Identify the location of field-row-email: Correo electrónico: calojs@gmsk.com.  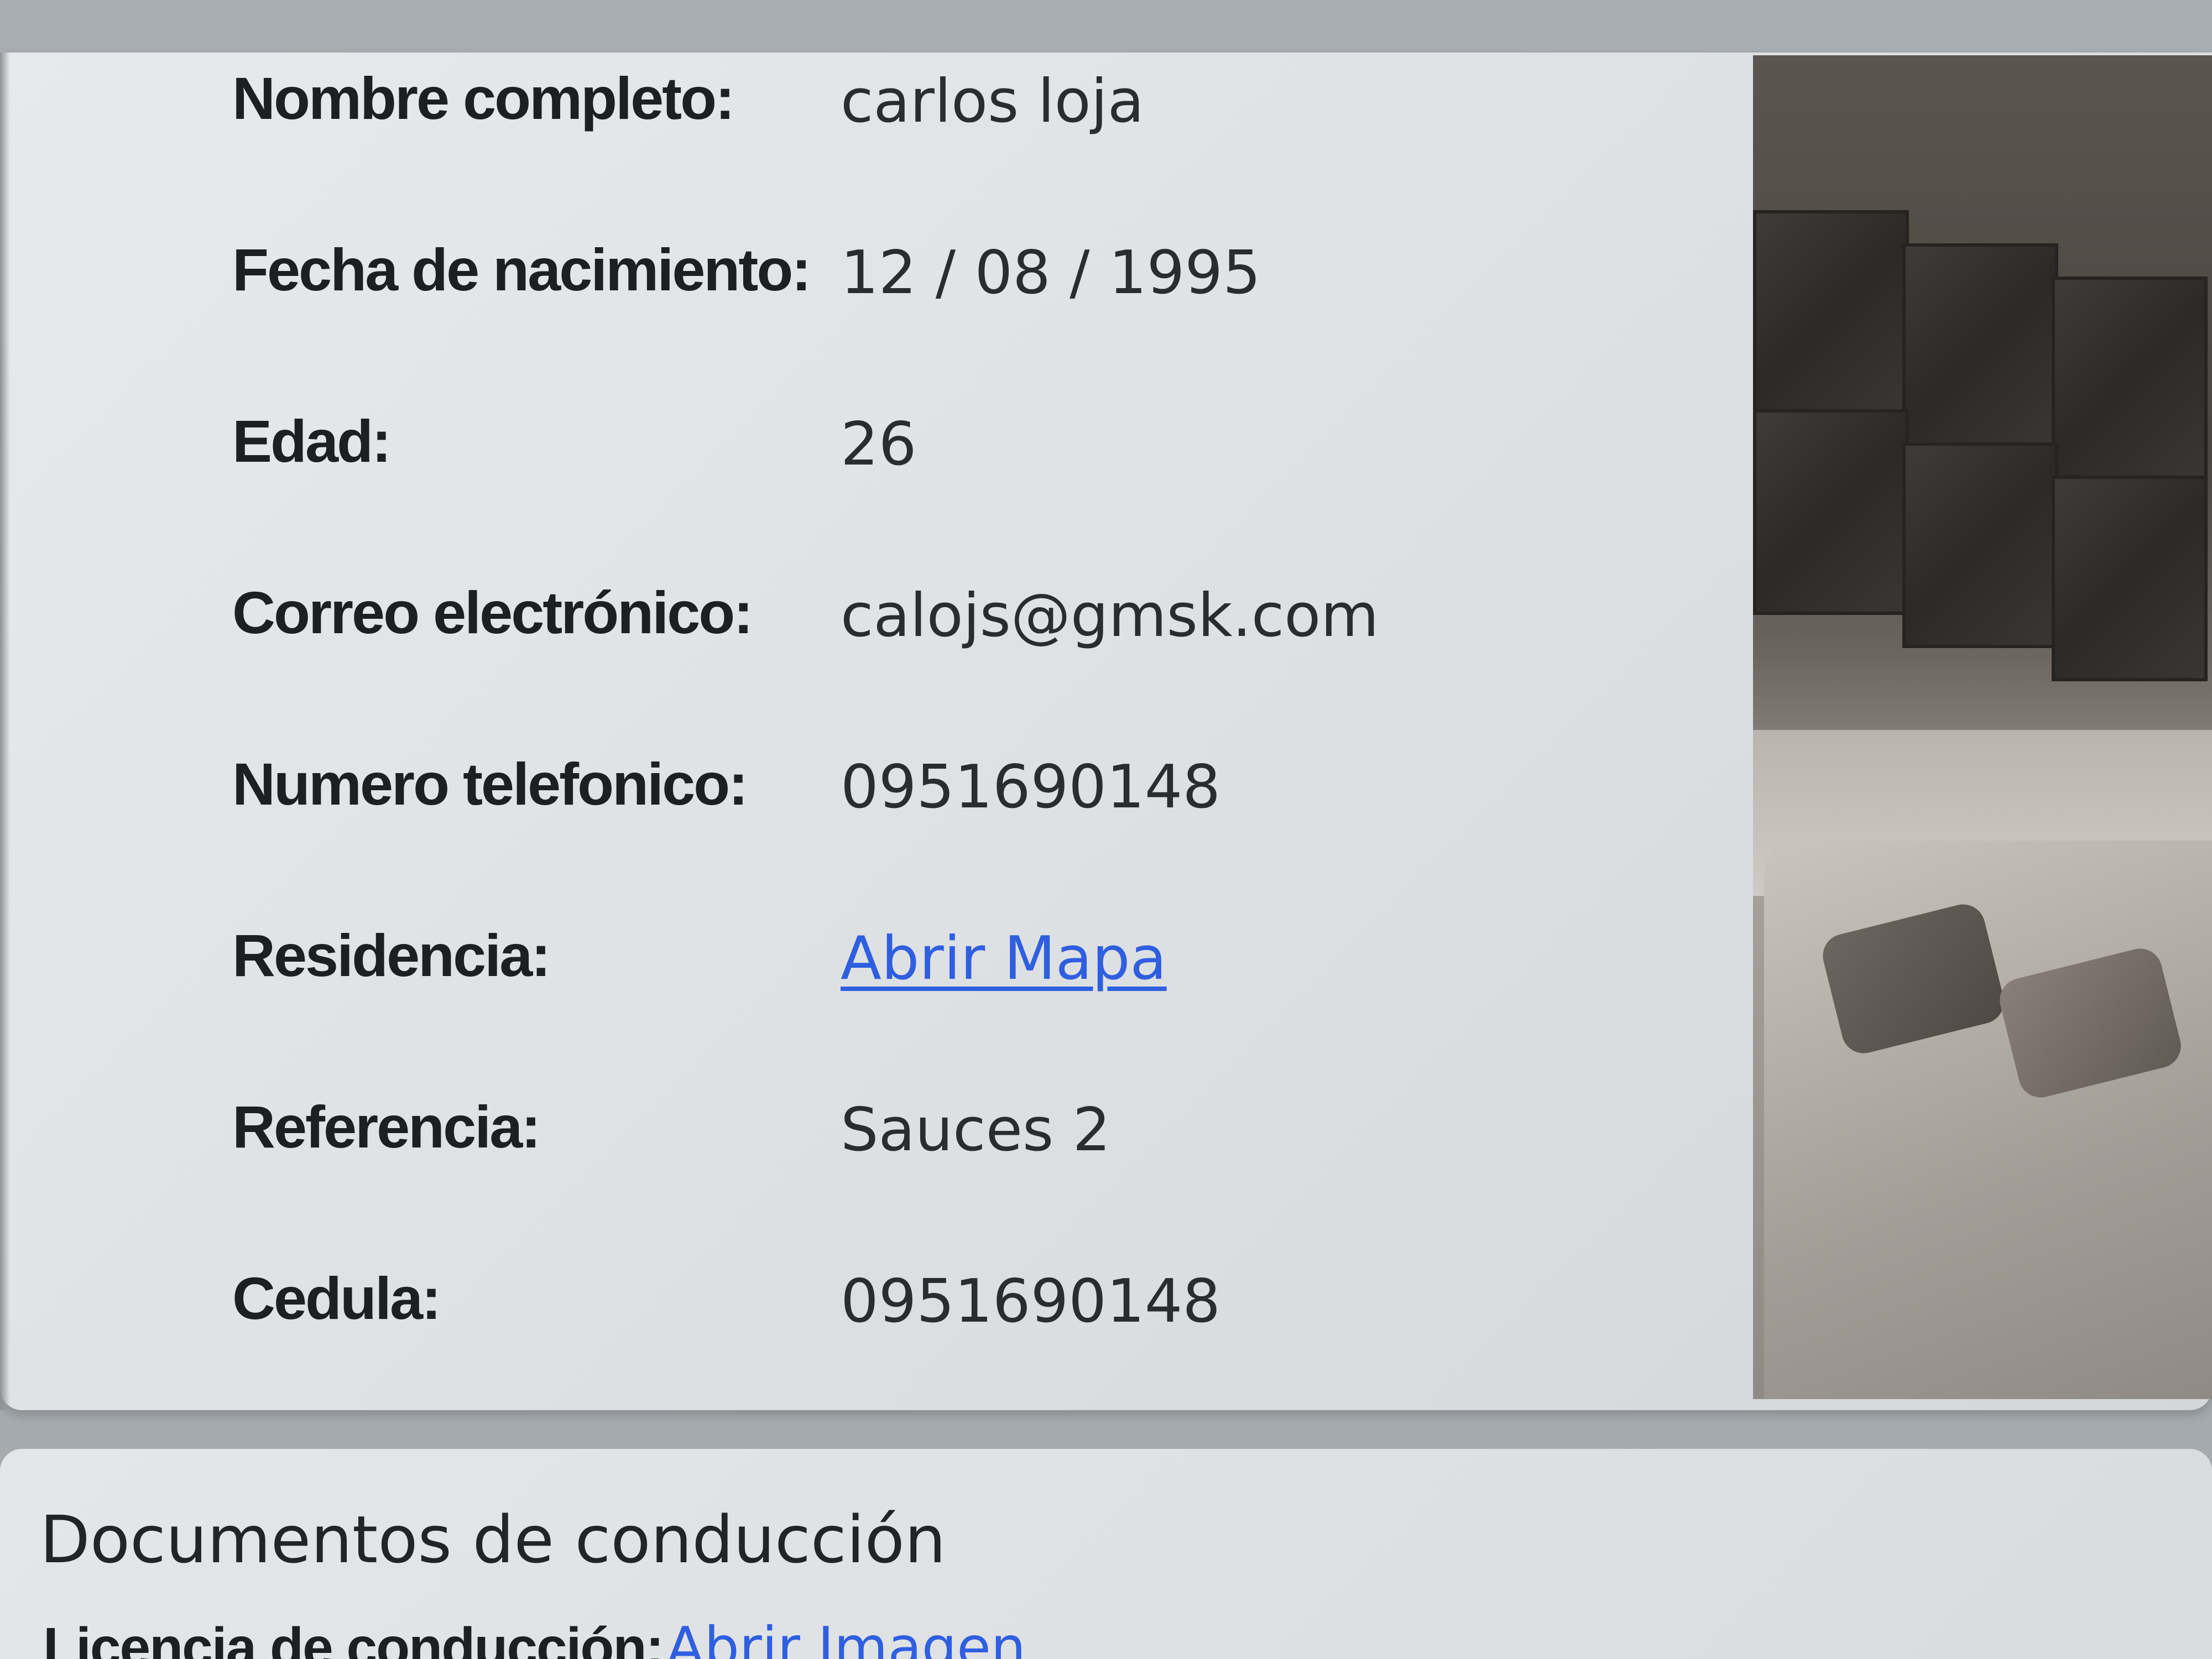
(857, 633).